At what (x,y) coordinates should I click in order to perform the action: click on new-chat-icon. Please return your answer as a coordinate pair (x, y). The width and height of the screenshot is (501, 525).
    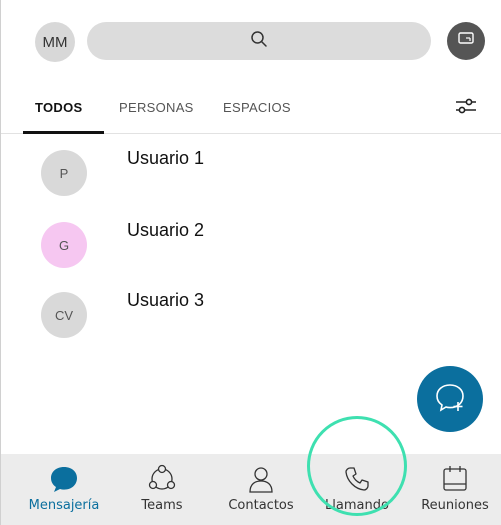
    Looking at the image, I should click on (450, 399).